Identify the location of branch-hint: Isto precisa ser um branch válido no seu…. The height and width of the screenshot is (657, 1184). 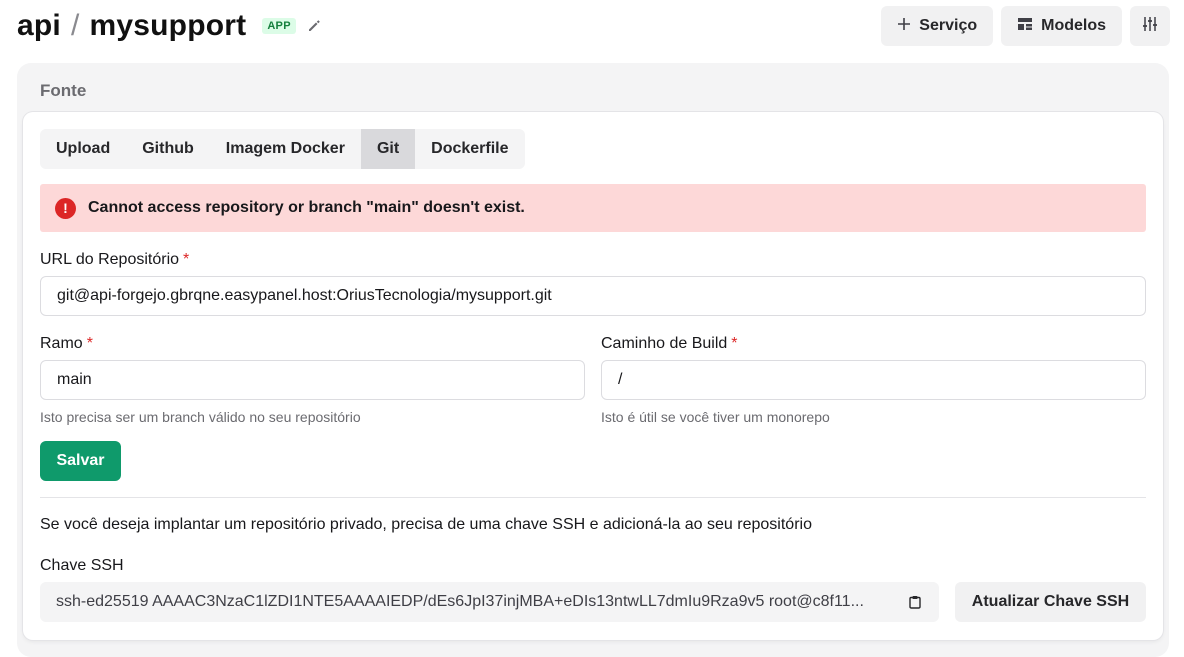
(200, 417).